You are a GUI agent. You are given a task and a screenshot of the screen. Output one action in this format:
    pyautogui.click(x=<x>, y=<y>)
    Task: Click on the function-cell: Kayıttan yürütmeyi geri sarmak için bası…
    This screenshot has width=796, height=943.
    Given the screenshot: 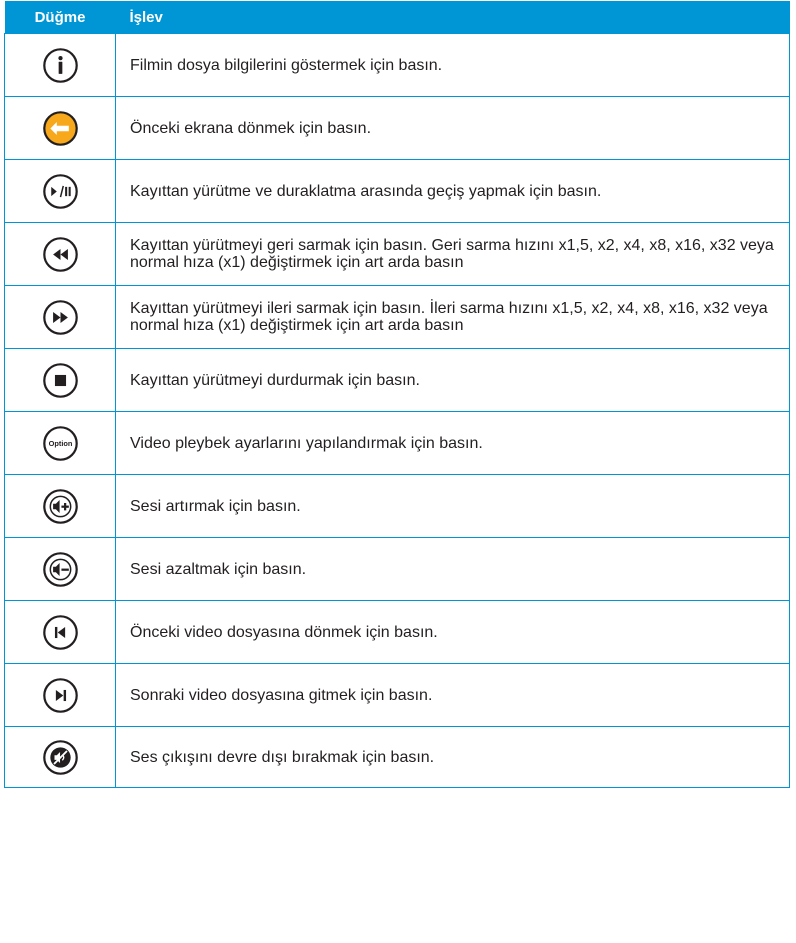 What is the action you would take?
    pyautogui.click(x=452, y=254)
    